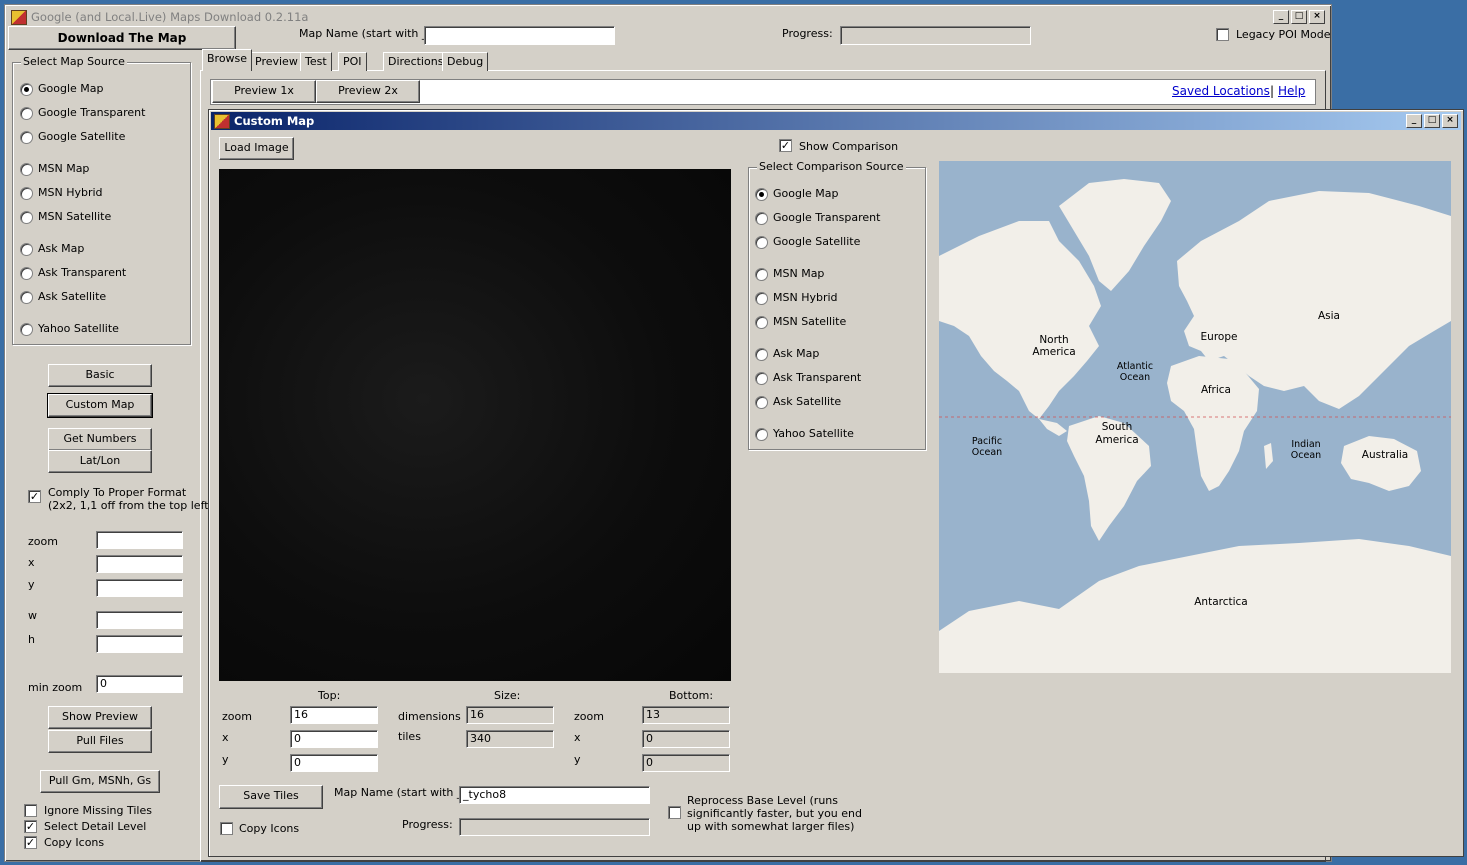  Describe the element at coordinates (807, 33) in the screenshot. I see `progress-label: Progress:` at that location.